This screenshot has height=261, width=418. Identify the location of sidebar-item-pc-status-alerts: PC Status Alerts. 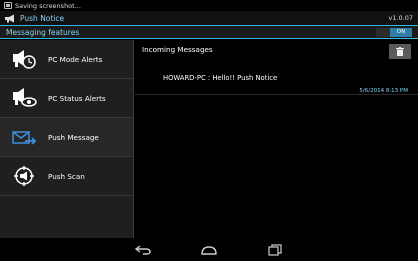
(66, 98).